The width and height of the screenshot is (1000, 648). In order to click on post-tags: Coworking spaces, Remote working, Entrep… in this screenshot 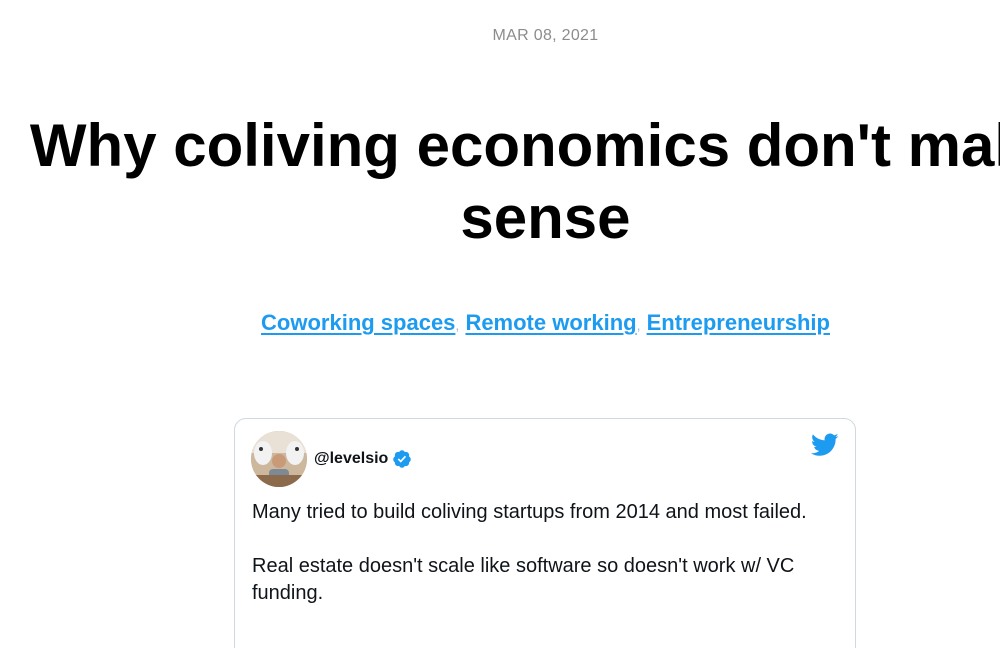, I will do `click(500, 323)`.